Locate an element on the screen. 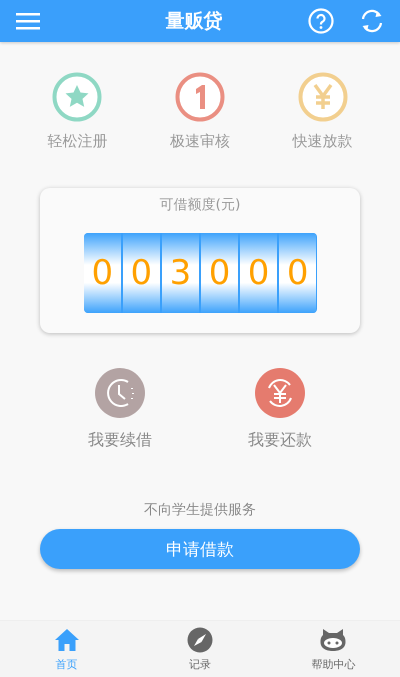 The width and height of the screenshot is (400, 677). cat-icon is located at coordinates (333, 639).